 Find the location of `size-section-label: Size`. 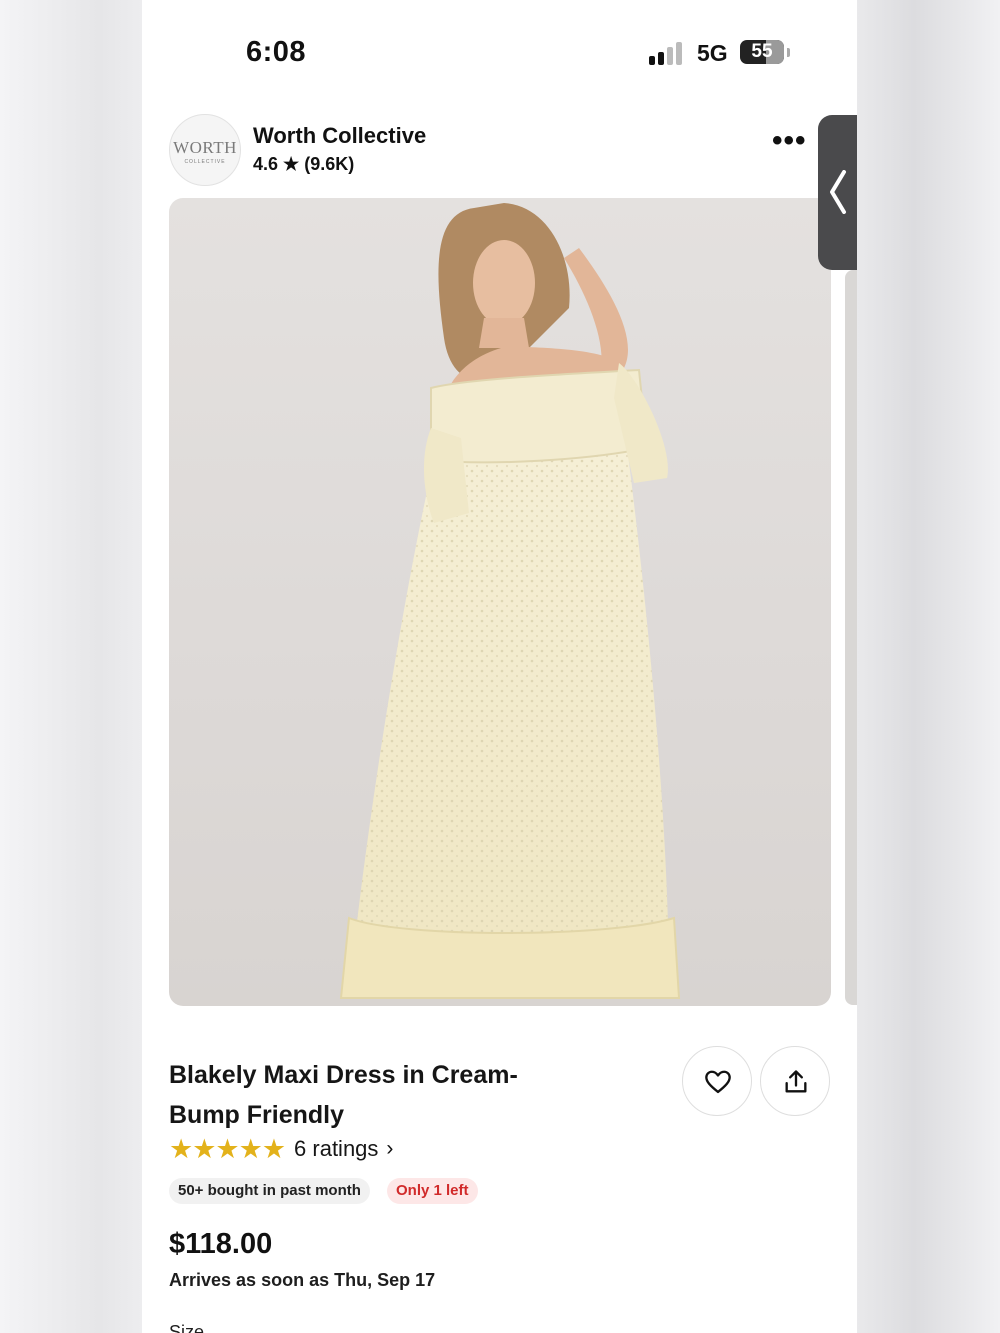

size-section-label: Size is located at coordinates (187, 1327).